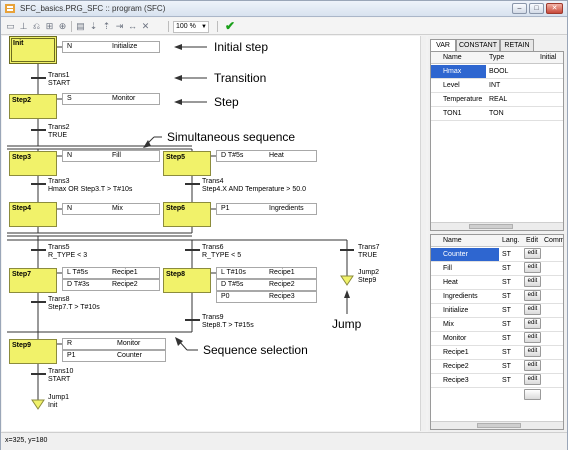  Describe the element at coordinates (266, 297) in the screenshot. I see `action-block: P0 Recipe3` at that location.